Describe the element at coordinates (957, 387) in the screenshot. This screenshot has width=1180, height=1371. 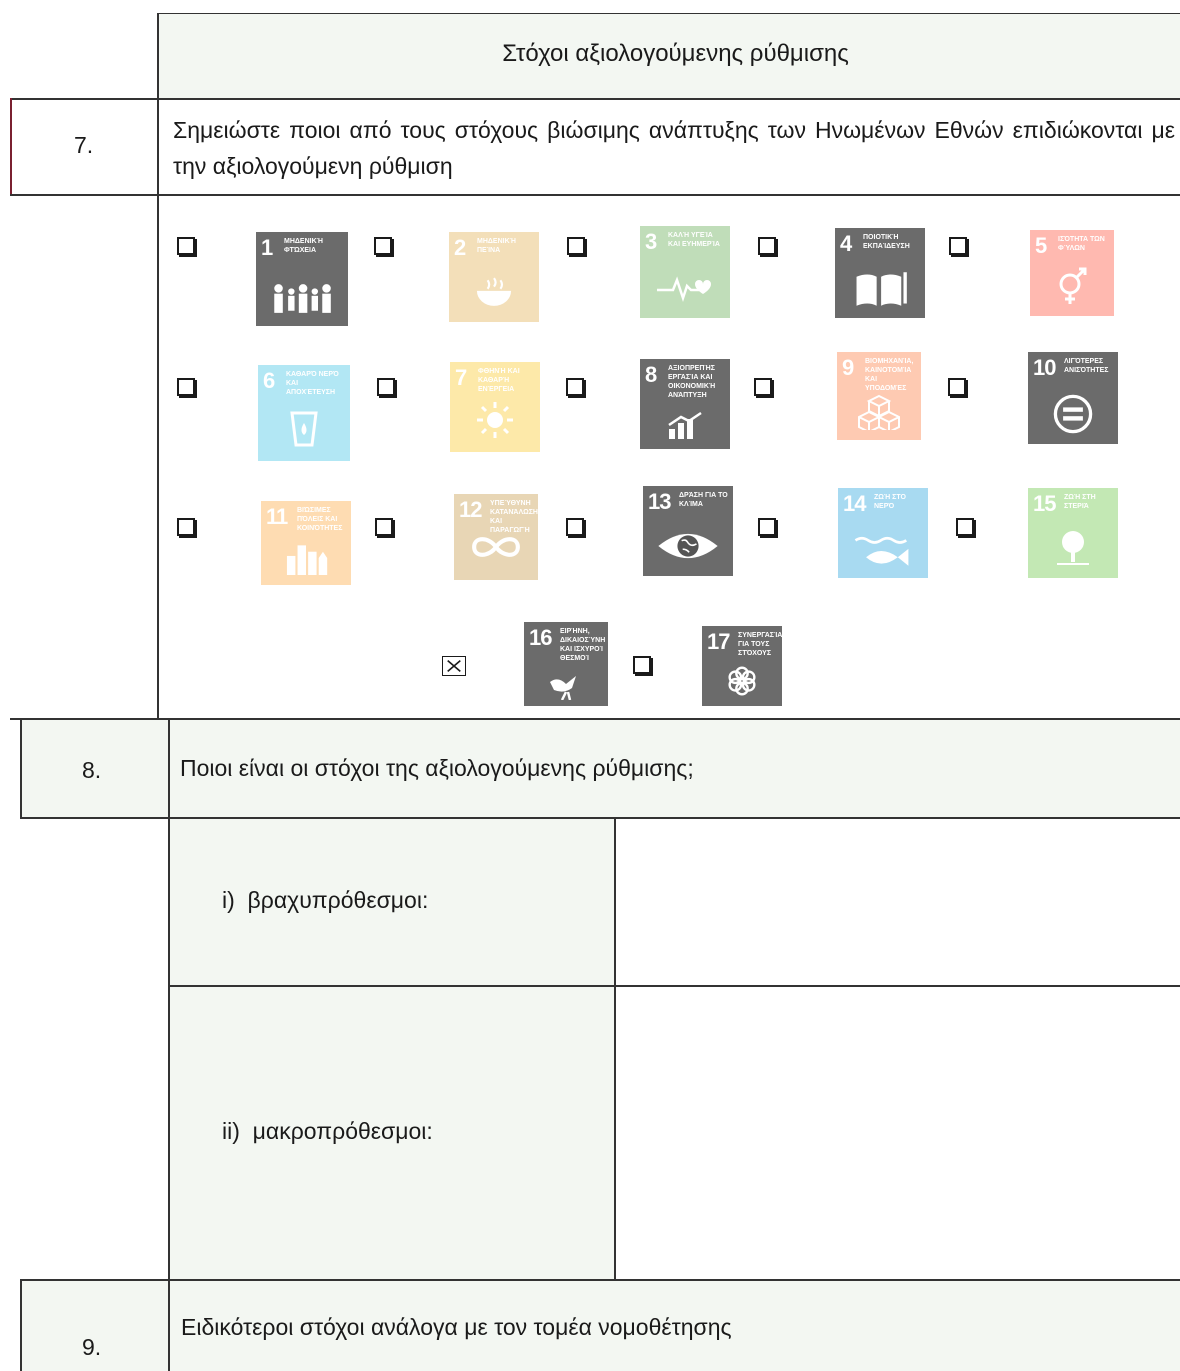
I see `sdg-10-checkbox` at that location.